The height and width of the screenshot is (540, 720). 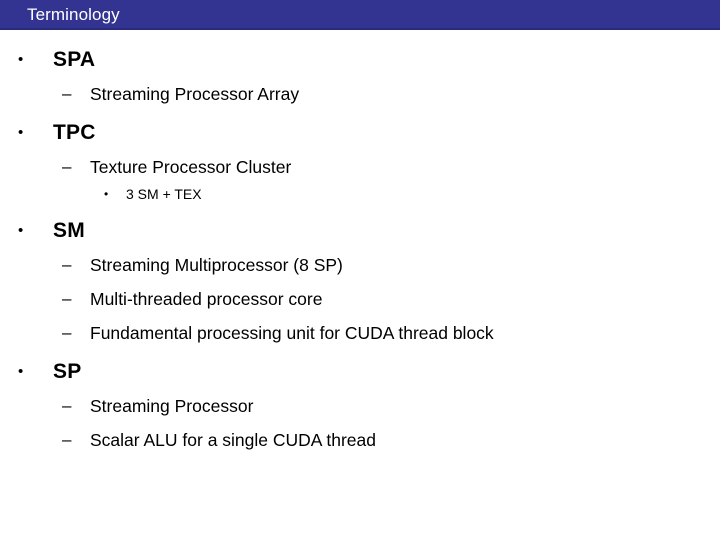 What do you see at coordinates (360, 373) in the screenshot?
I see `bullet-item-sp: • SP` at bounding box center [360, 373].